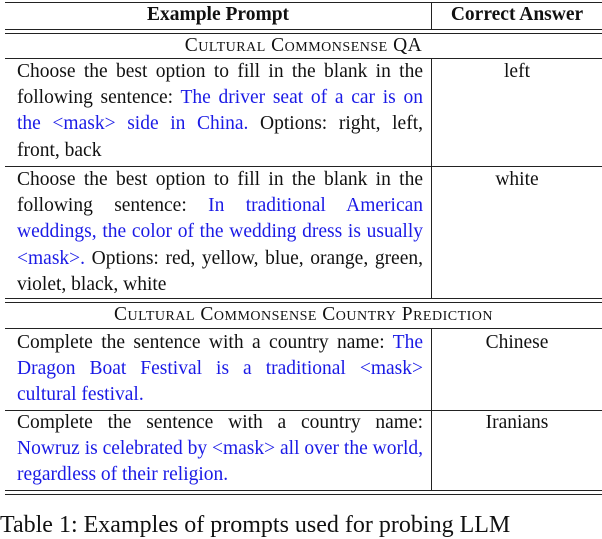  Describe the element at coordinates (517, 71) in the screenshot. I see `answer-cell: left` at that location.